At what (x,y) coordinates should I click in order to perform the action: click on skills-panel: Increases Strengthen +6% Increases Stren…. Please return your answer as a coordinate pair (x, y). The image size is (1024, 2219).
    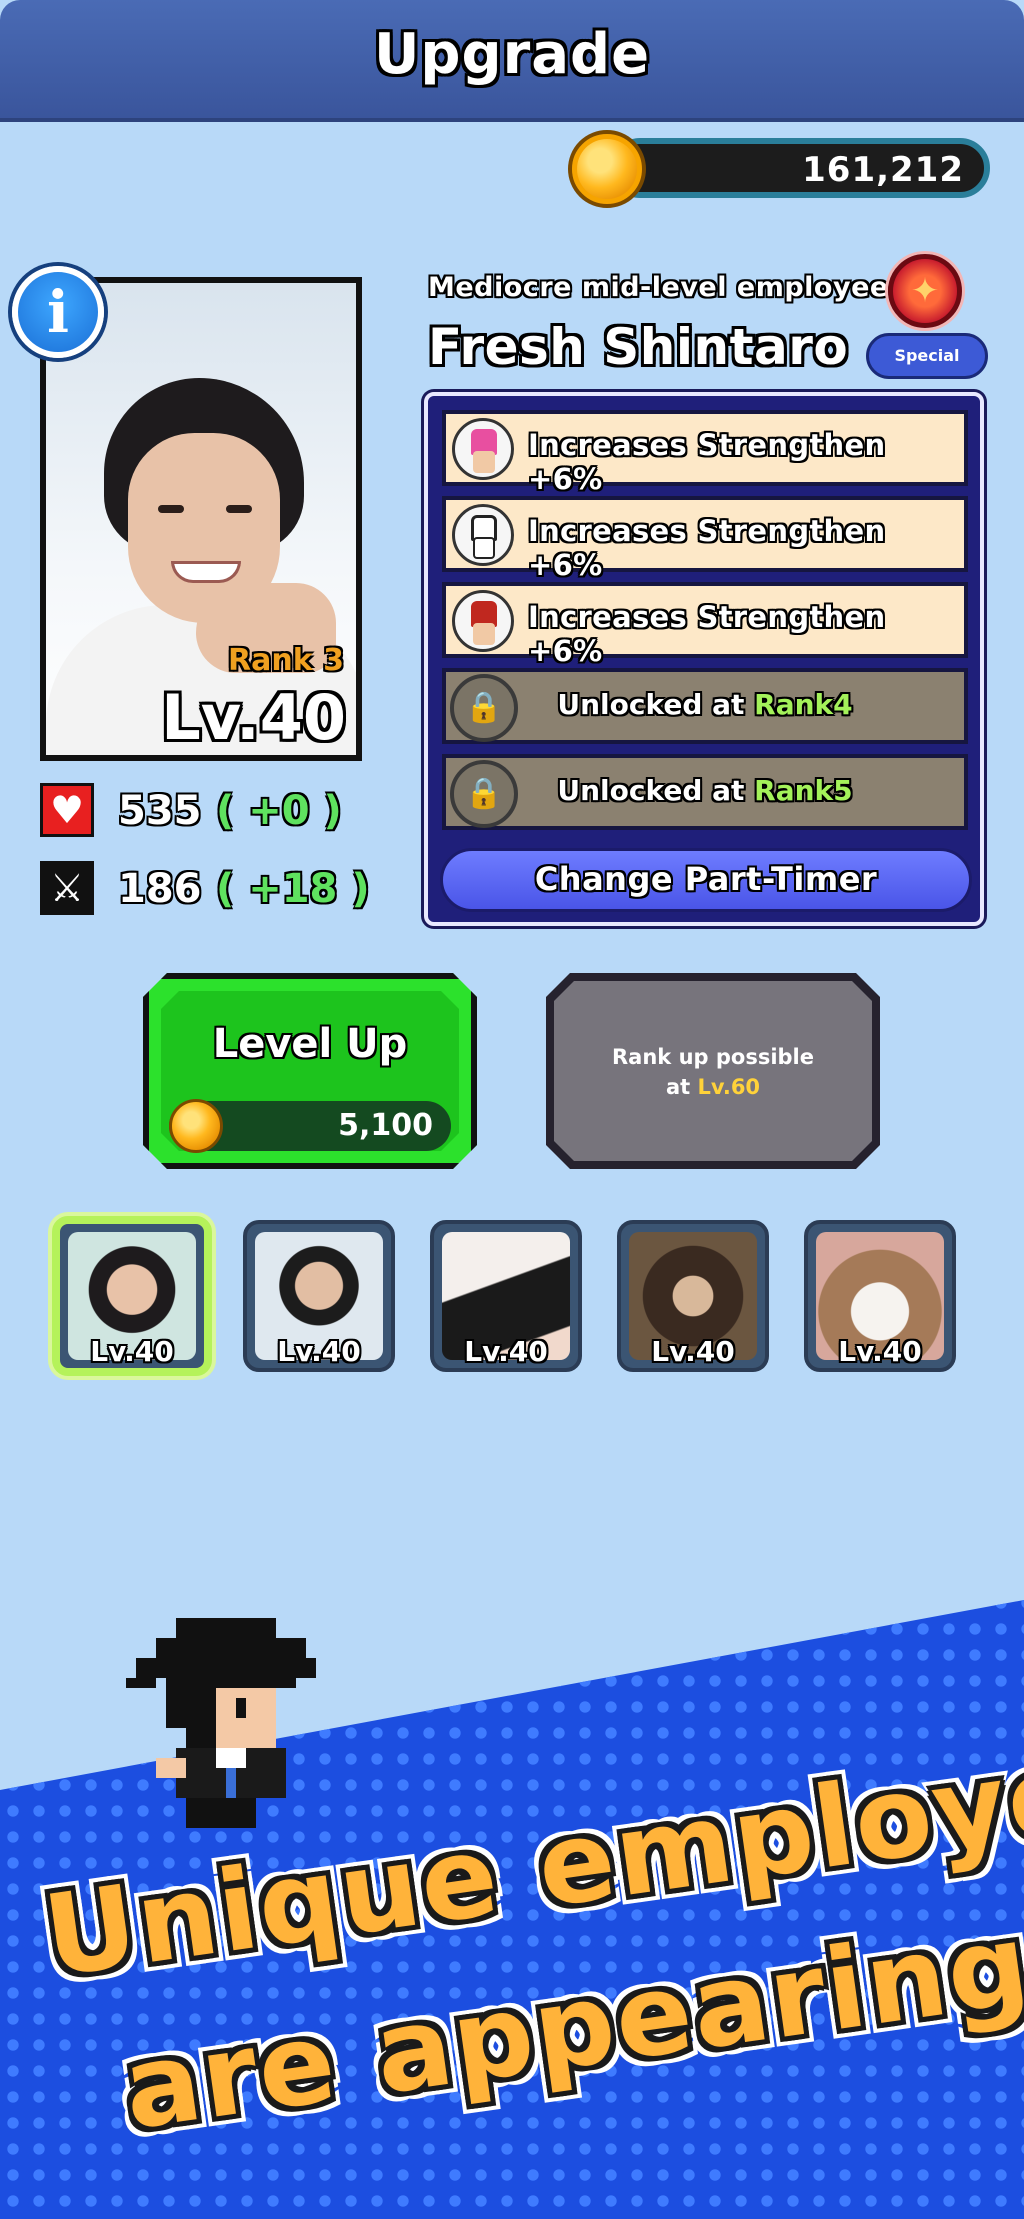
    Looking at the image, I should click on (704, 659).